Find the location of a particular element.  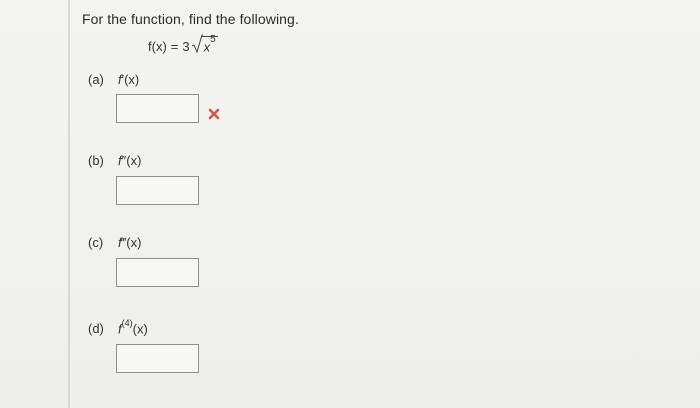

part-a-arg: (x) is located at coordinates (132, 79).